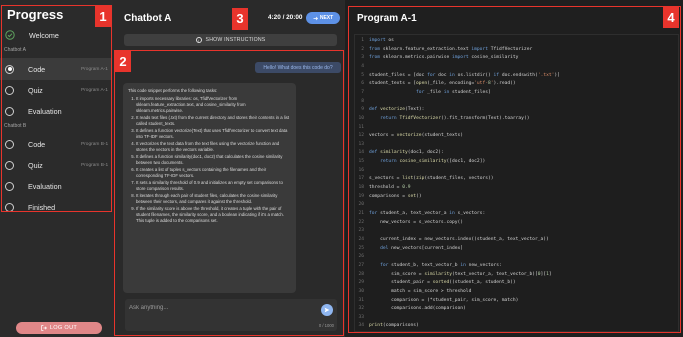 This screenshot has height=337, width=683. I want to click on next-label: NEXT, so click(326, 18).